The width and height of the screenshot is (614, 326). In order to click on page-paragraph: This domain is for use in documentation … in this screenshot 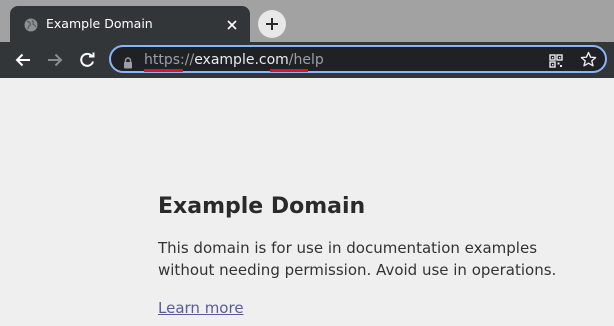, I will do `click(357, 259)`.